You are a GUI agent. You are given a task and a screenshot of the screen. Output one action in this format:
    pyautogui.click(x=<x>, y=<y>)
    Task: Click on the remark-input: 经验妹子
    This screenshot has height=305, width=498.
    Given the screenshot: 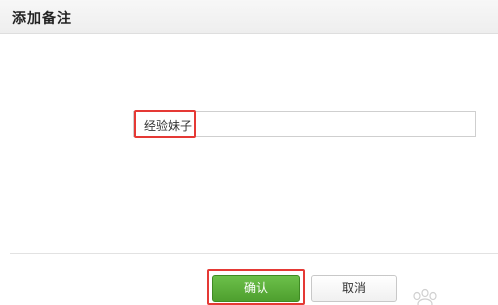 What is the action you would take?
    pyautogui.click(x=304, y=124)
    